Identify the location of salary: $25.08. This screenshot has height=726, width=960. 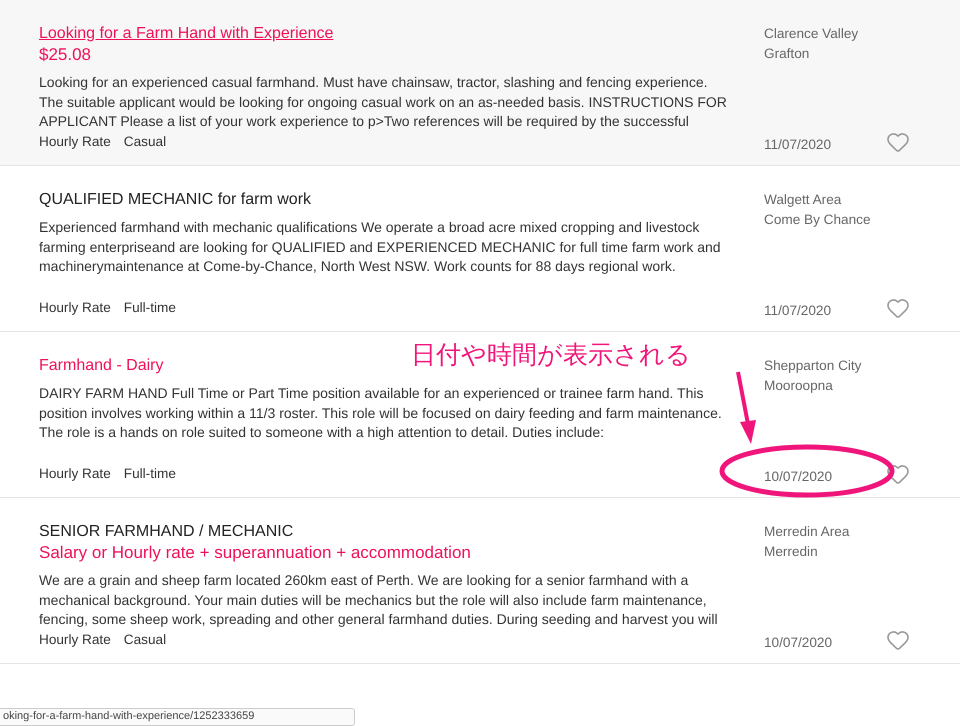
(65, 54).